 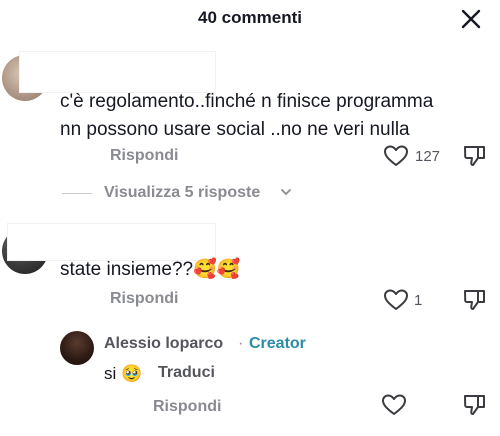 I want to click on divider, so click(x=77, y=193).